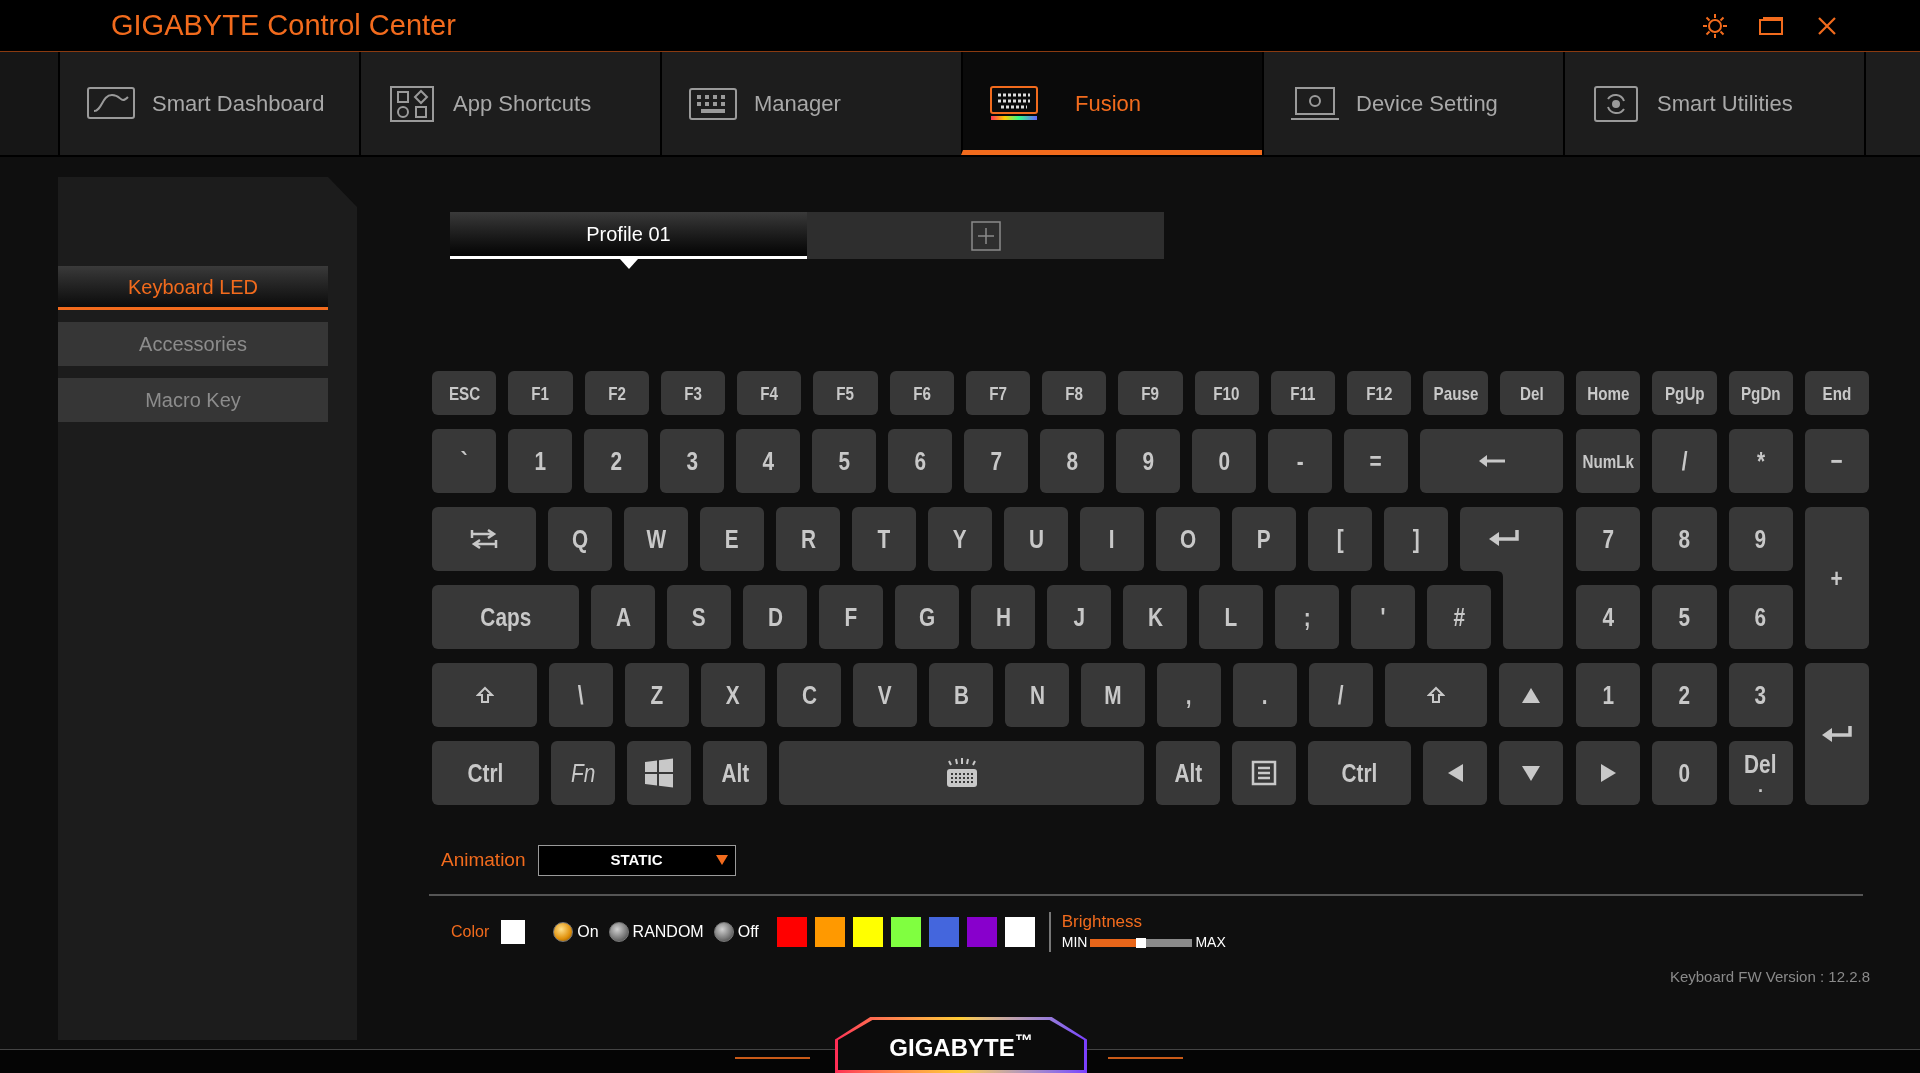 This screenshot has height=1073, width=1920. What do you see at coordinates (1684, 539) in the screenshot?
I see `key: 8` at bounding box center [1684, 539].